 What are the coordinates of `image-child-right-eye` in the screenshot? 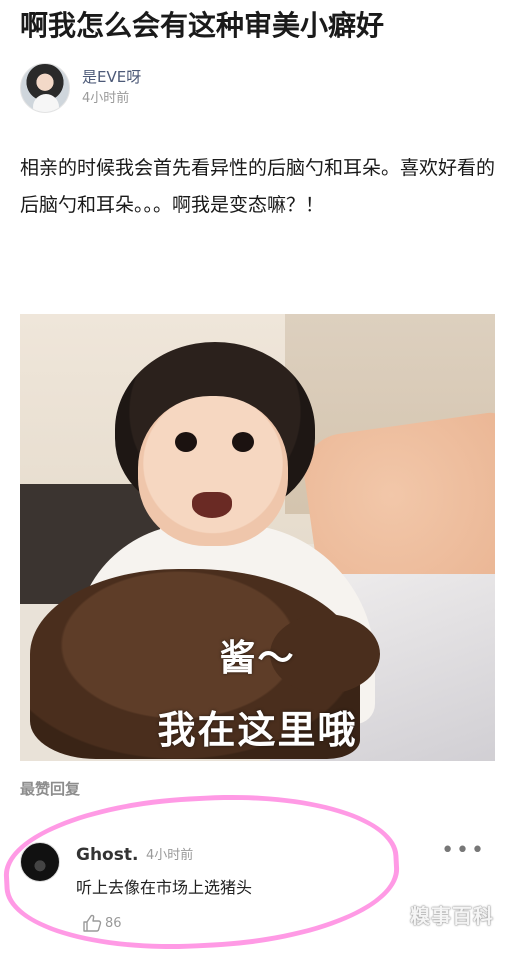 It's located at (243, 442).